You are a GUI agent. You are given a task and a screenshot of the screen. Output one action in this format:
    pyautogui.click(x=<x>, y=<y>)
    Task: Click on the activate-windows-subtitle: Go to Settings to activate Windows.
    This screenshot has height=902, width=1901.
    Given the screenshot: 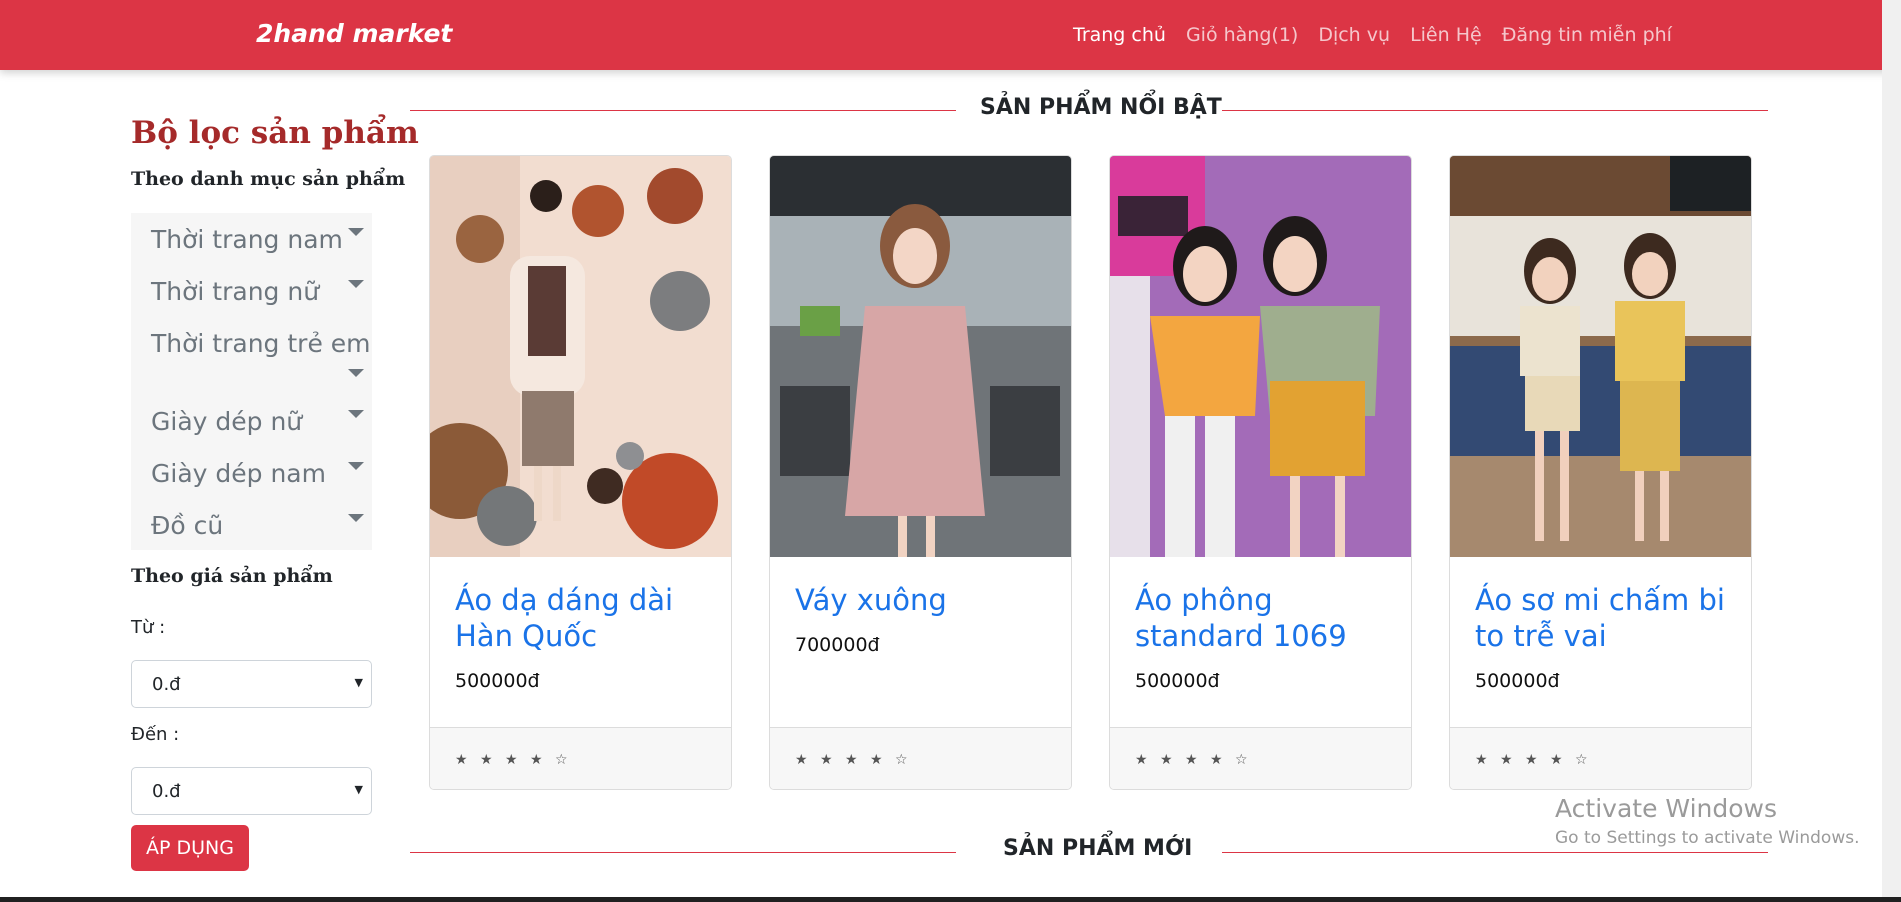 What is the action you would take?
    pyautogui.click(x=1707, y=838)
    